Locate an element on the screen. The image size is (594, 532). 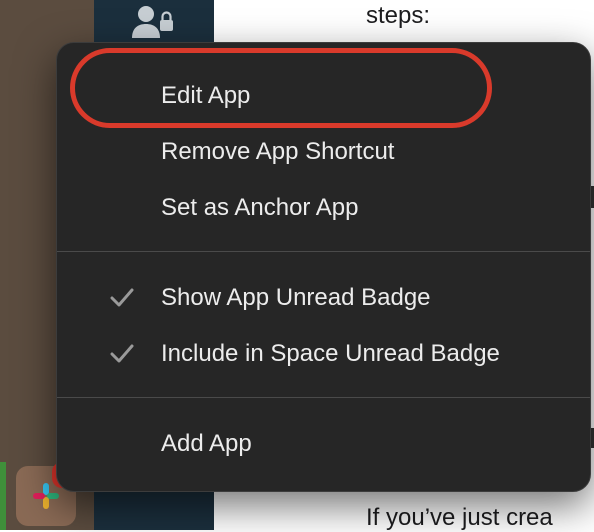
menu-item-add-app: Add App is located at coordinates (323, 444).